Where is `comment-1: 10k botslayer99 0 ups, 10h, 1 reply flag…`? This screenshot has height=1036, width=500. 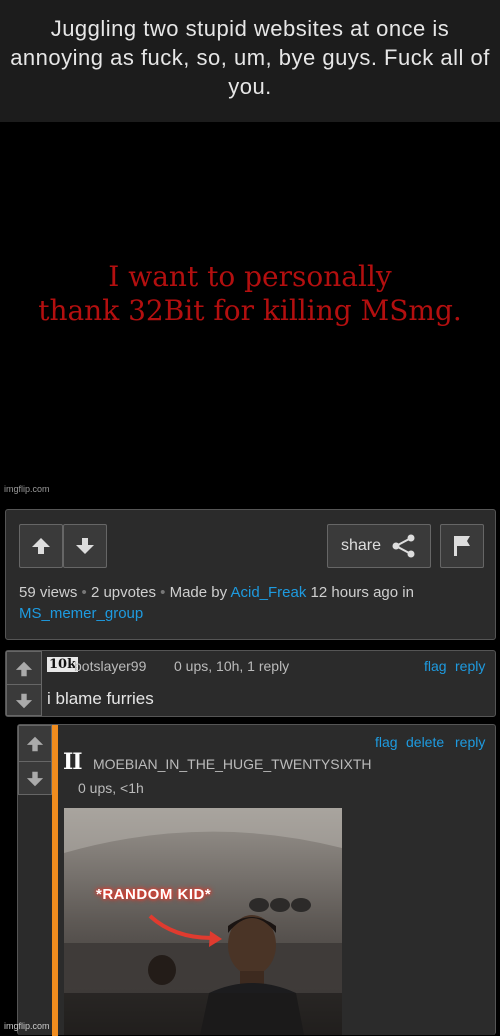 comment-1: 10k botslayer99 0 ups, 10h, 1 reply flag… is located at coordinates (250, 683).